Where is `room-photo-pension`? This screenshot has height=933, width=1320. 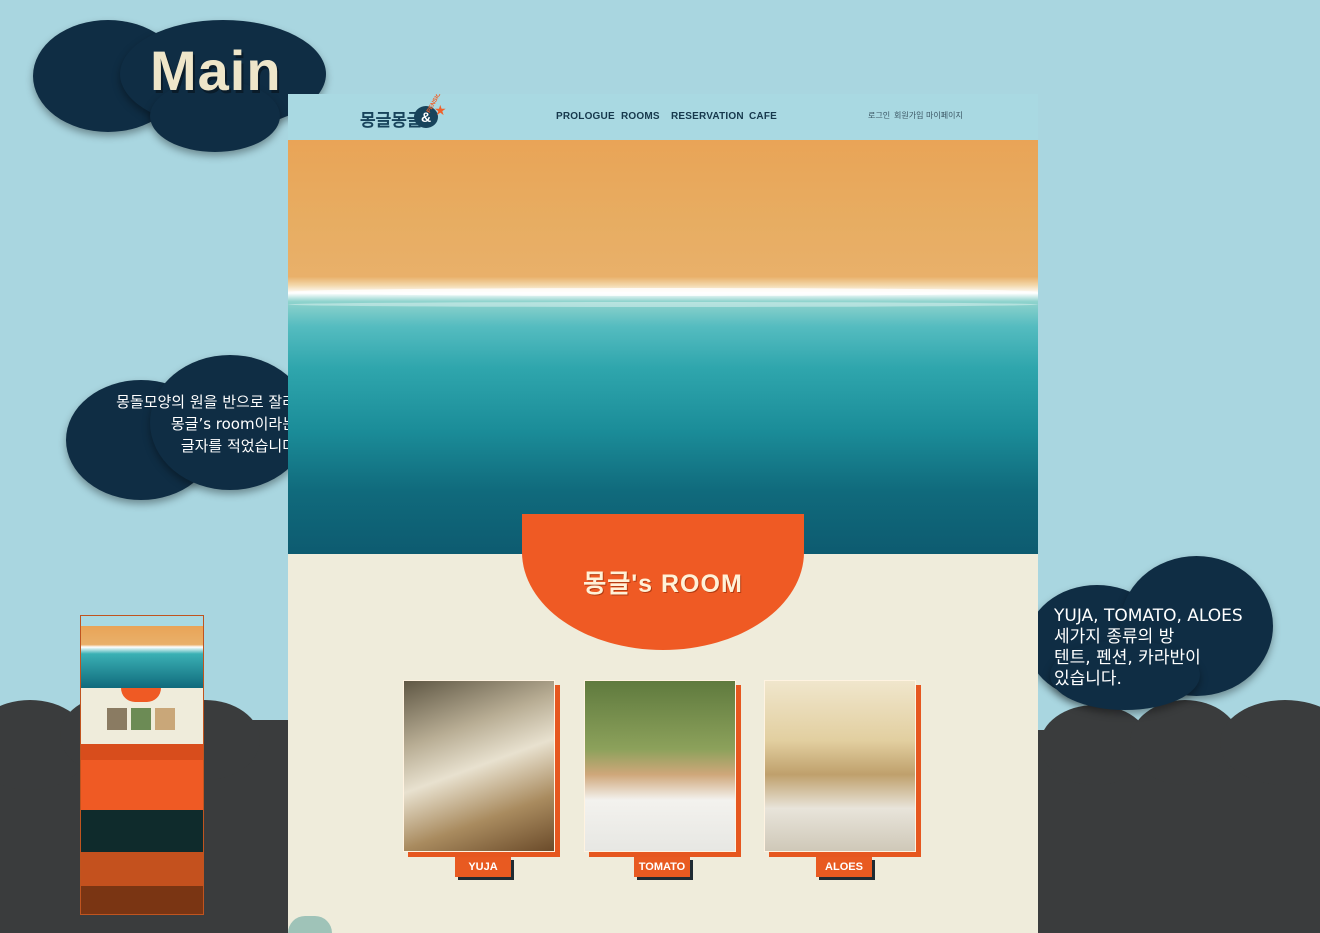 room-photo-pension is located at coordinates (660, 766).